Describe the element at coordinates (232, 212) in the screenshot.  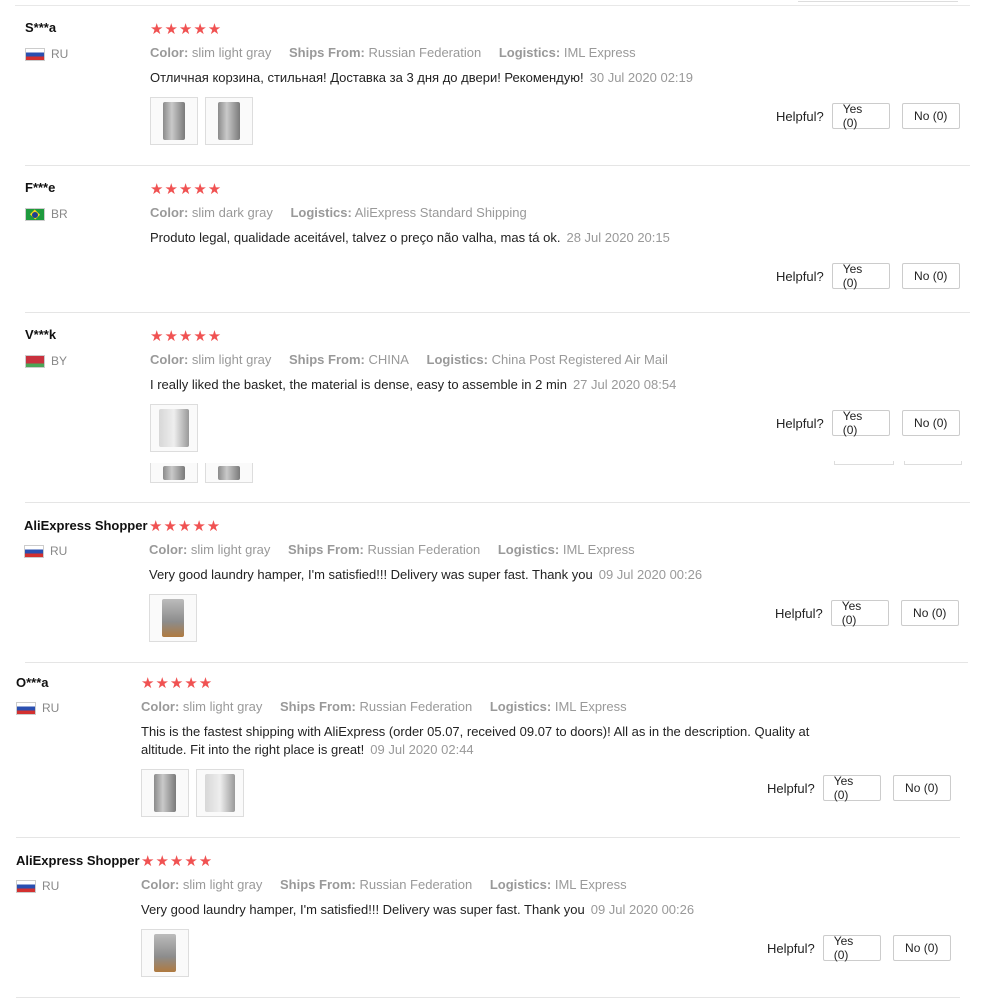
I see `color-value: slim dark gray` at that location.